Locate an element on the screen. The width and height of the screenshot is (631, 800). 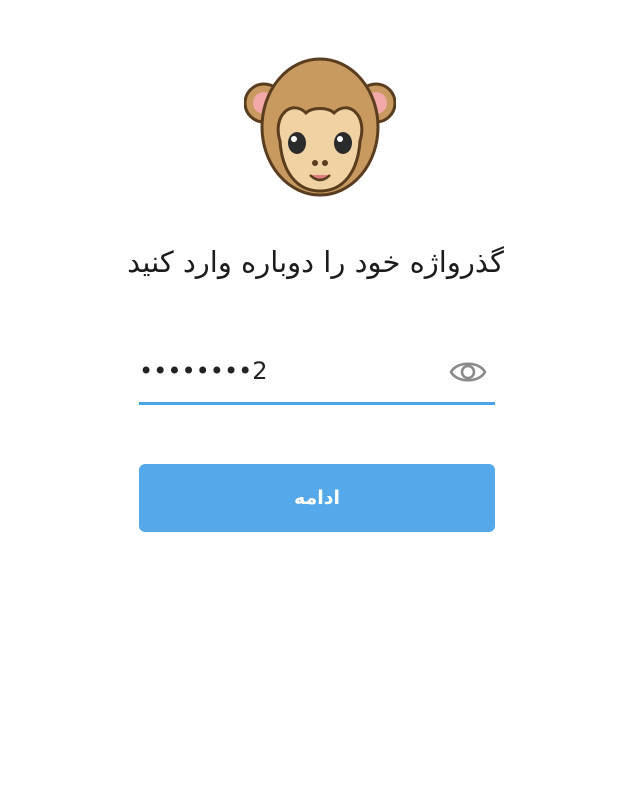
password-underline is located at coordinates (317, 403).